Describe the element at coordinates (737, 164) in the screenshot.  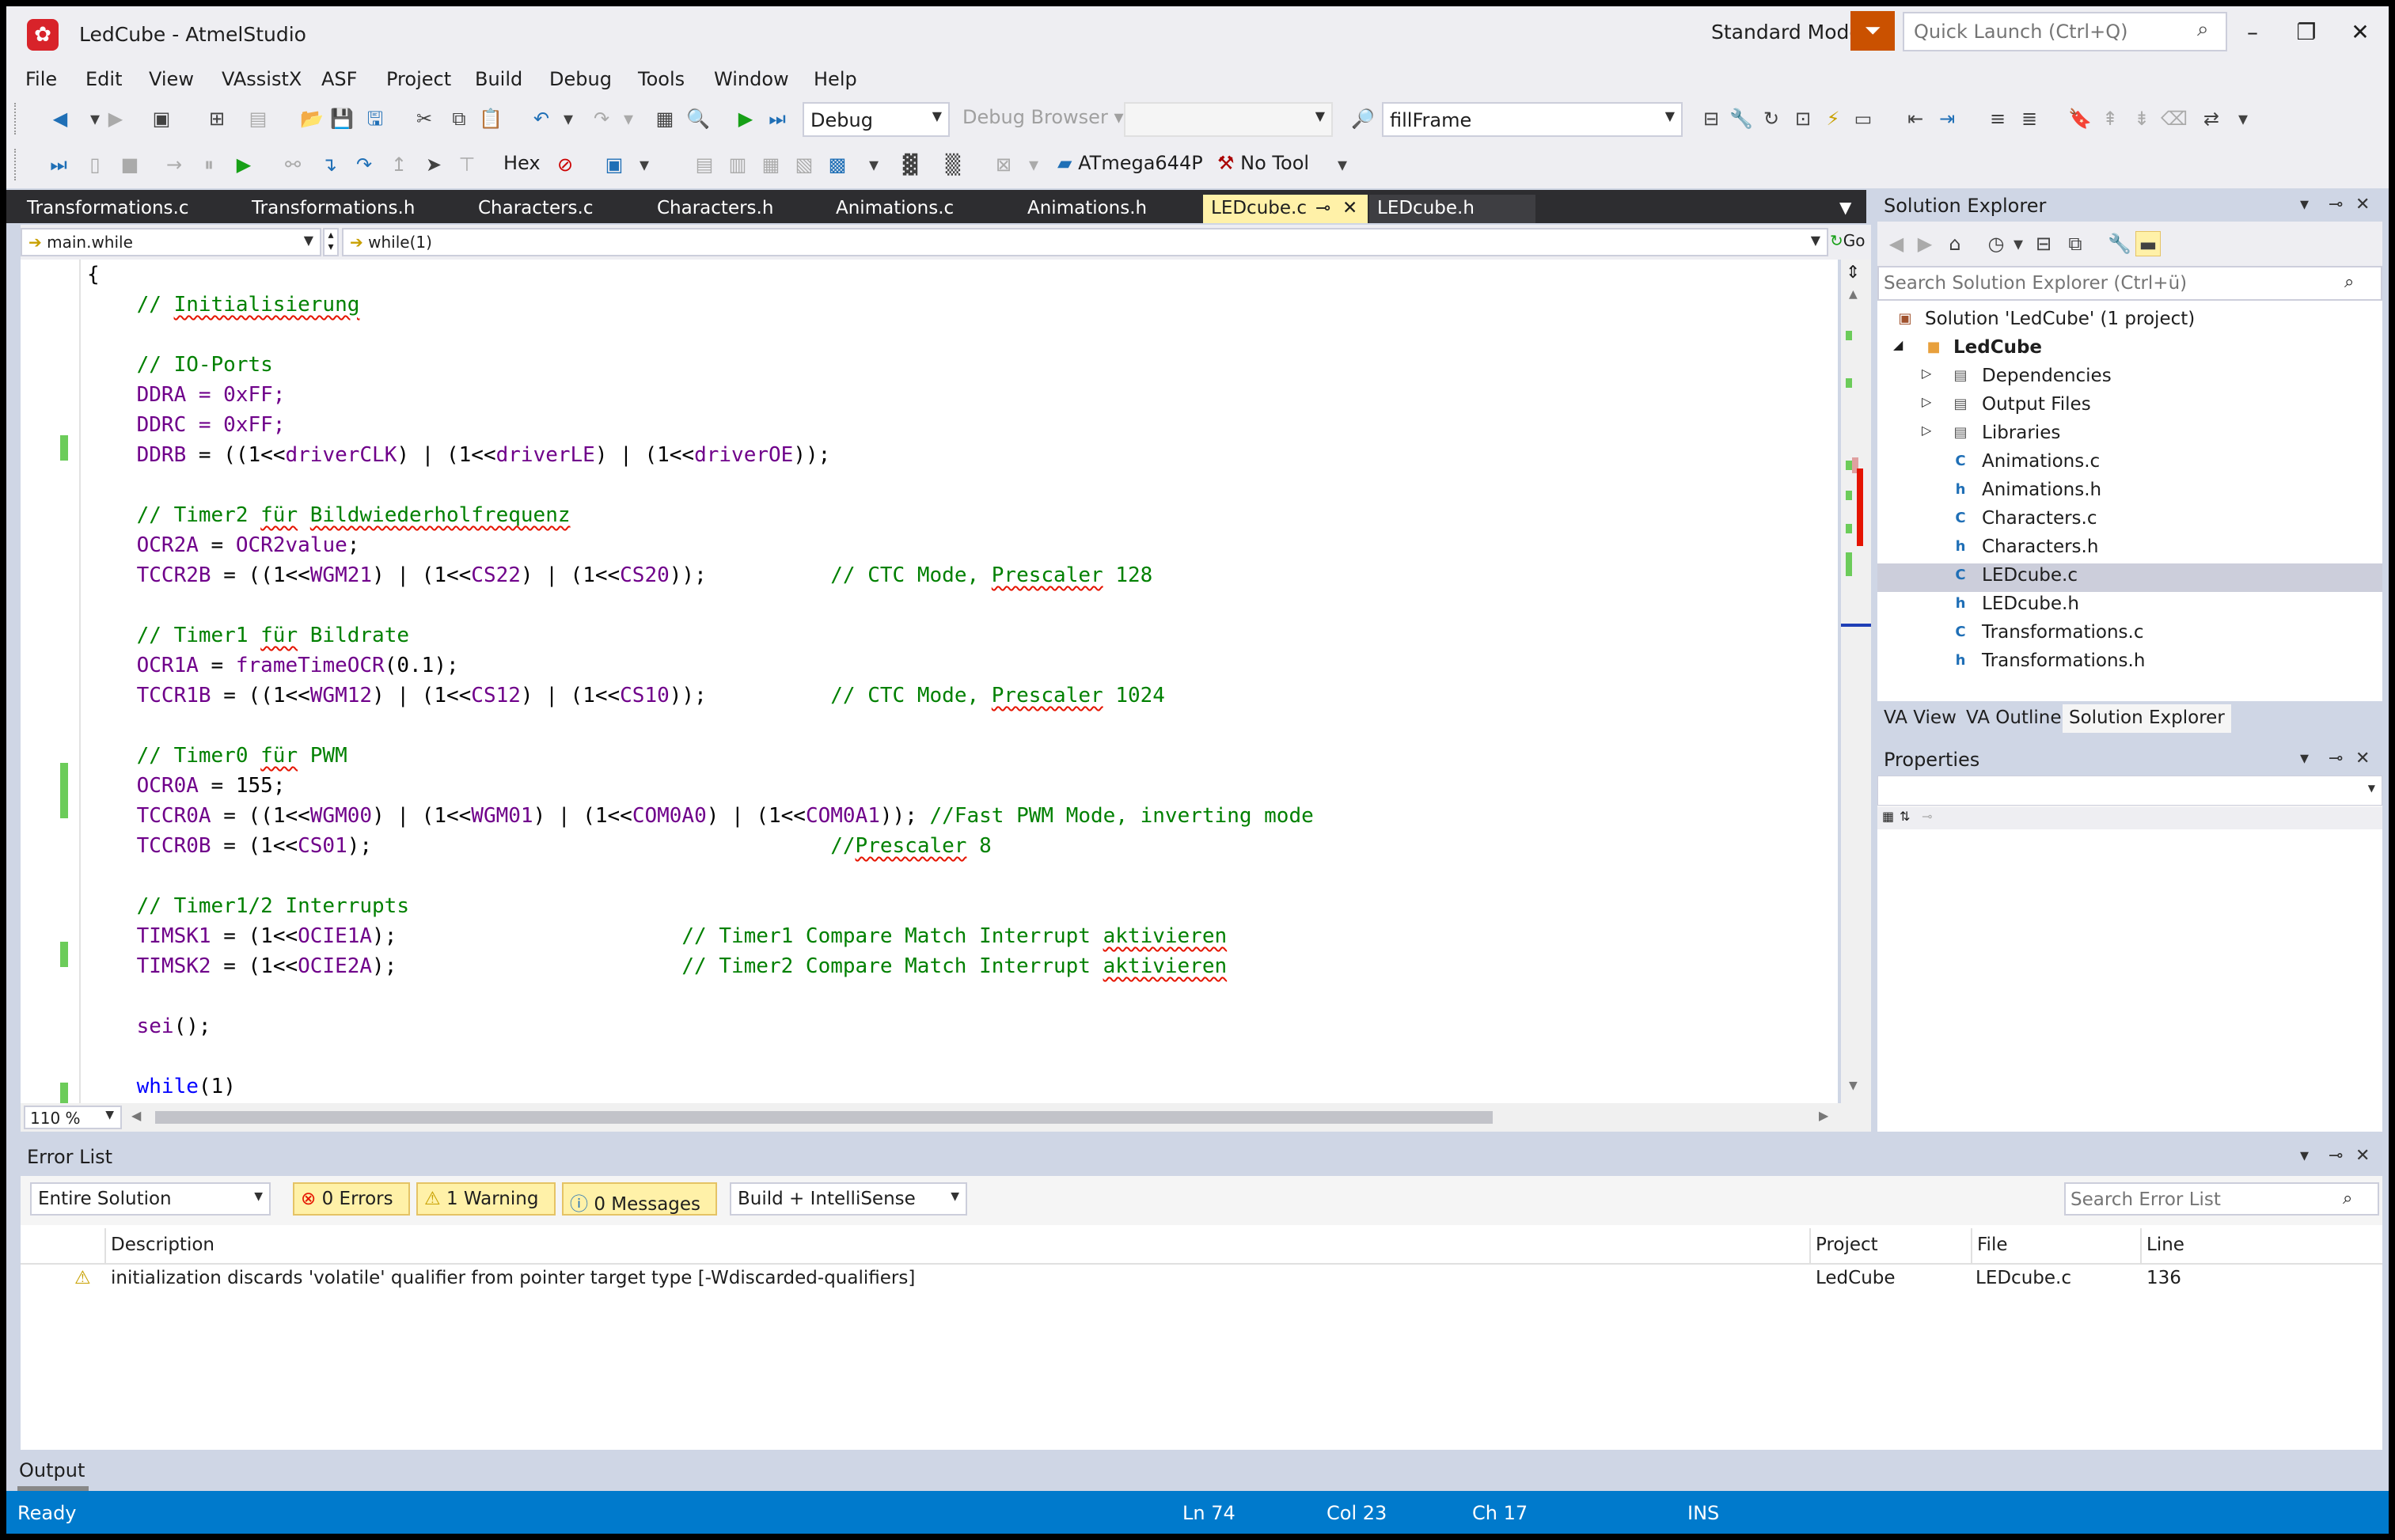
I see `registers-icon: ▥` at that location.